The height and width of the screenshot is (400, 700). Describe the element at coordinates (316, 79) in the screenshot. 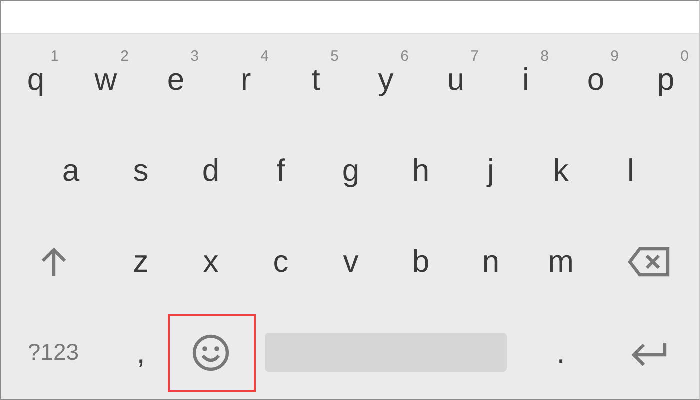

I see `letter-key: t 5` at that location.